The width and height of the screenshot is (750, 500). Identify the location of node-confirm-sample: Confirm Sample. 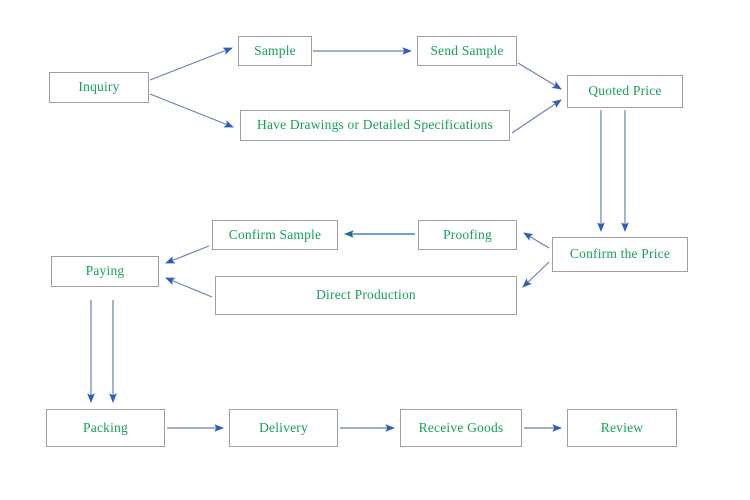
(275, 235).